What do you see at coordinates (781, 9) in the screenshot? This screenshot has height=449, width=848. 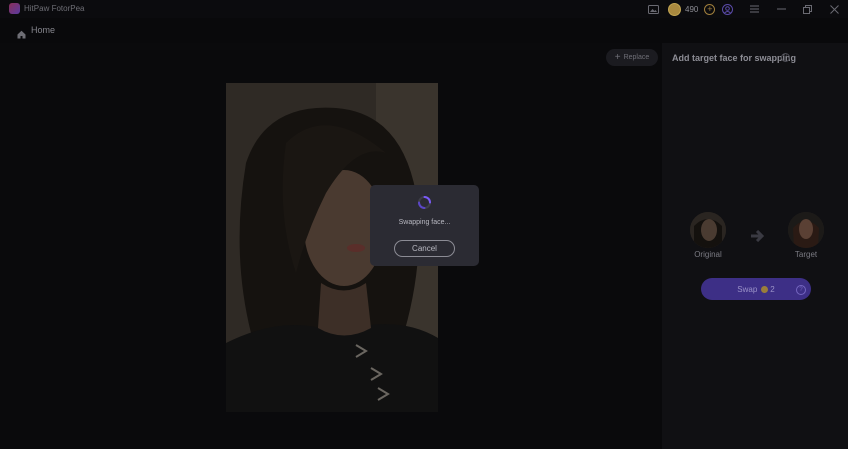 I see `minimize-icon` at bounding box center [781, 9].